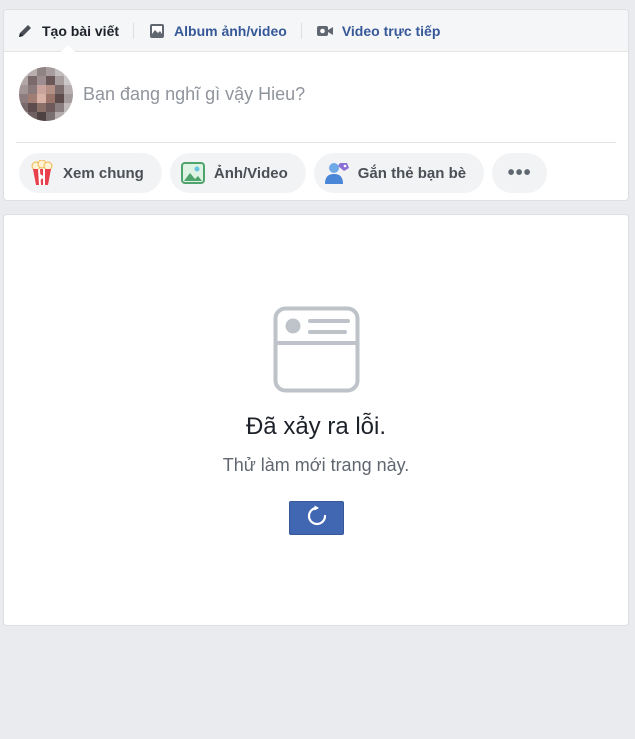  Describe the element at coordinates (391, 30) in the screenshot. I see `tab-label: Video trực tiếp` at that location.